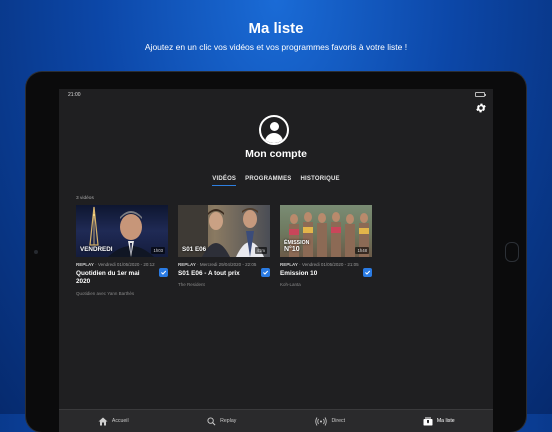 Image resolution: width=552 pixels, height=432 pixels. What do you see at coordinates (114, 278) in the screenshot?
I see `video-title: Quotidien du 1er mai 2020` at bounding box center [114, 278].